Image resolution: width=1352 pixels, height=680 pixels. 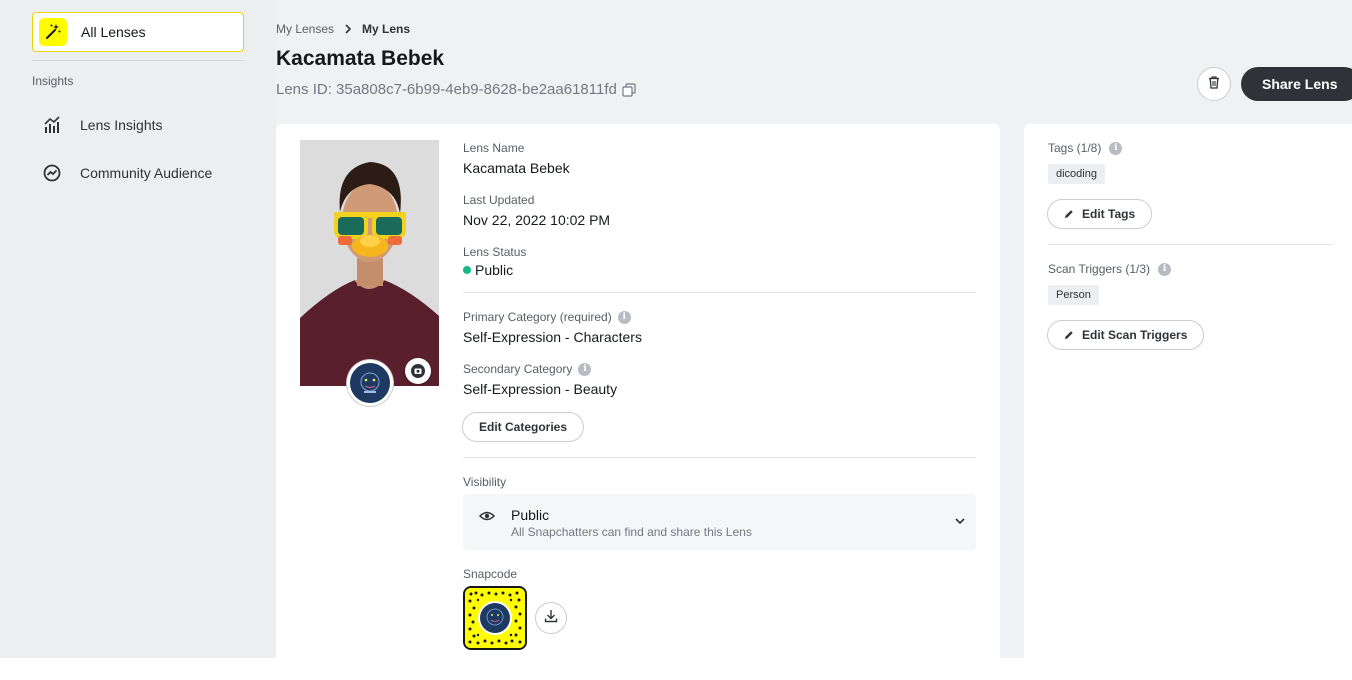 I want to click on secondary-category-value: Self-Expression - Beauty, so click(x=540, y=389).